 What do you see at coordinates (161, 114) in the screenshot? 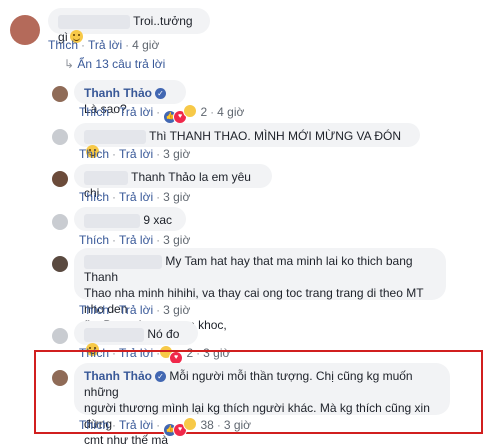
I see `comment-actions: Thích · Trả lời · 👍 ♥ 2 · 4 giờ` at bounding box center [161, 114].